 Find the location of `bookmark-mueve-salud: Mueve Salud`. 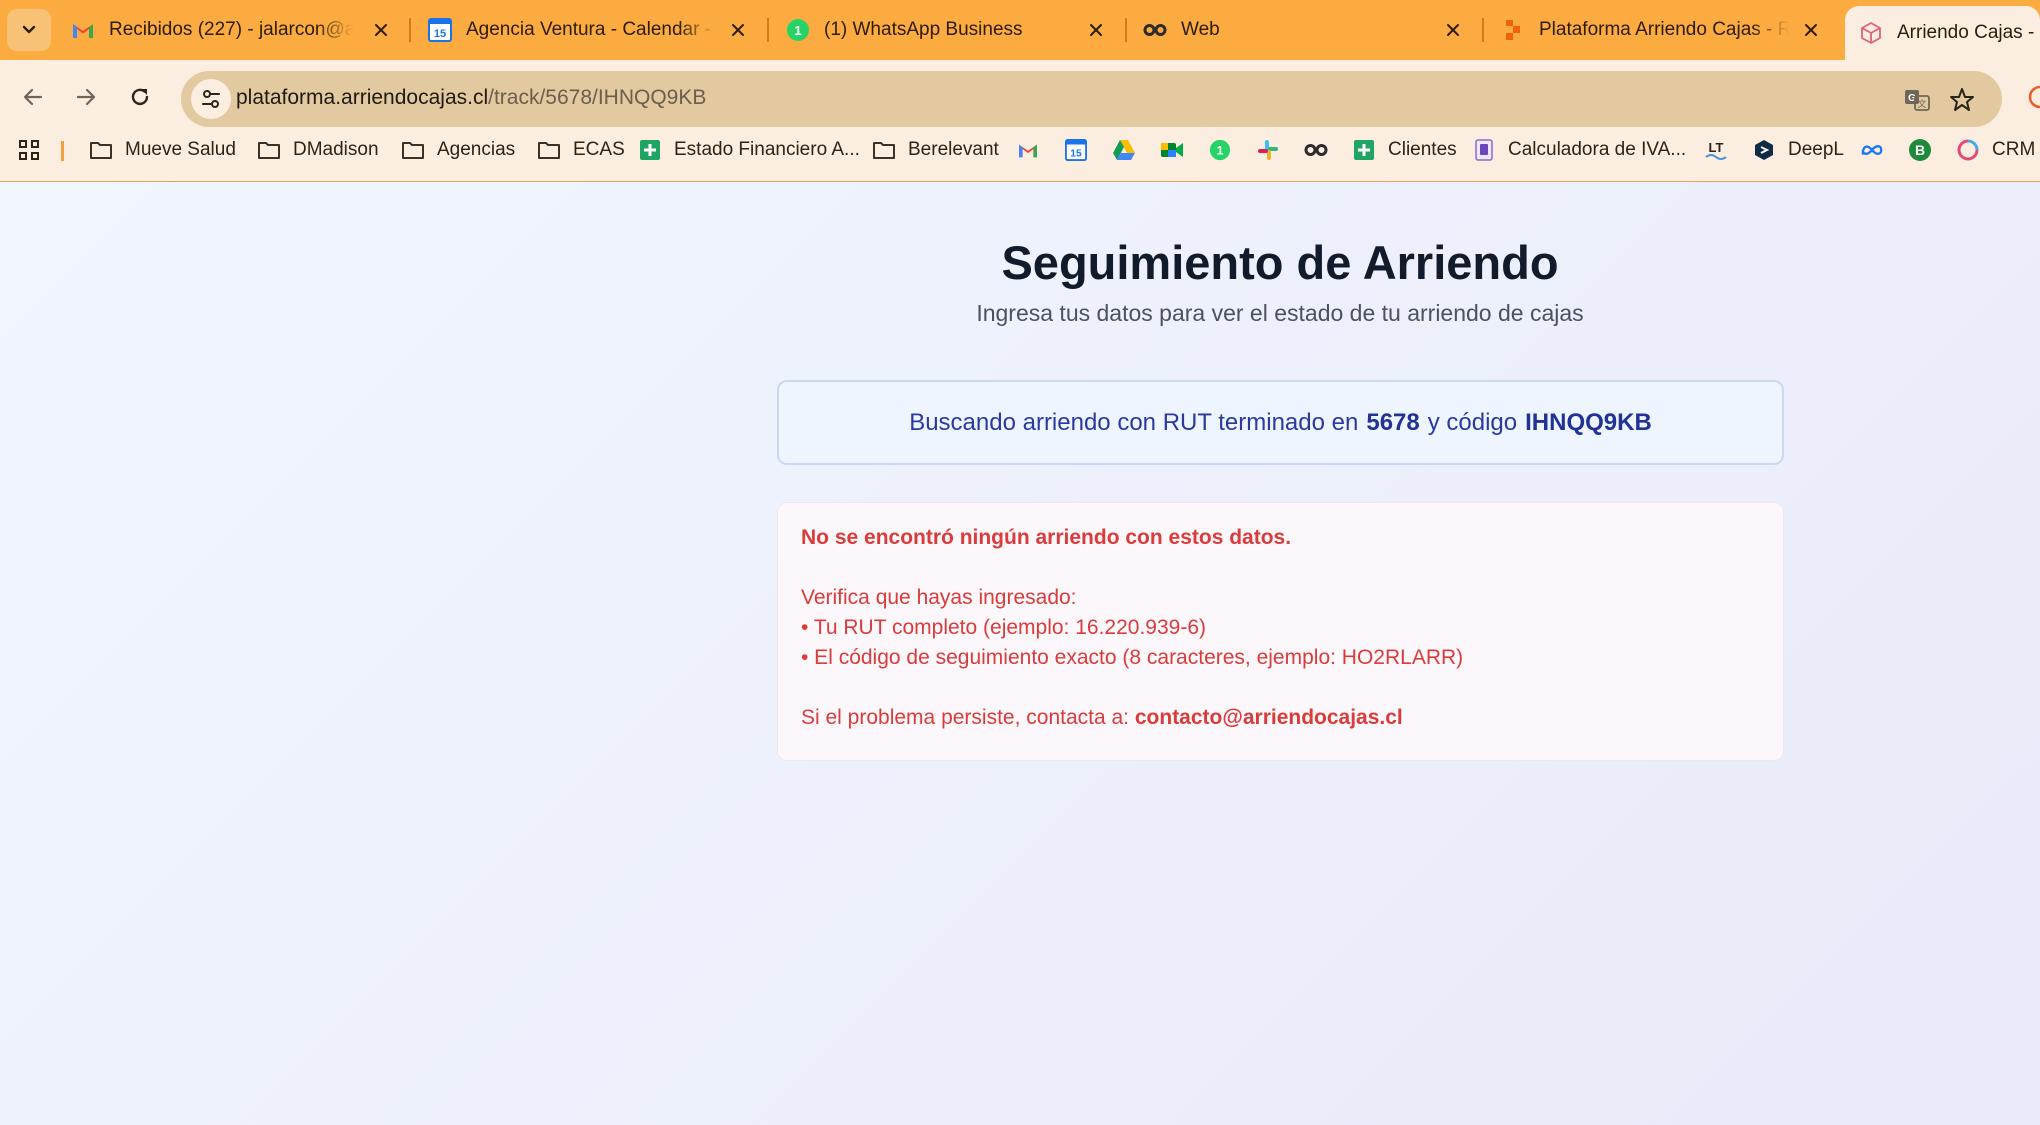

bookmark-mueve-salud: Mueve Salud is located at coordinates (162, 150).